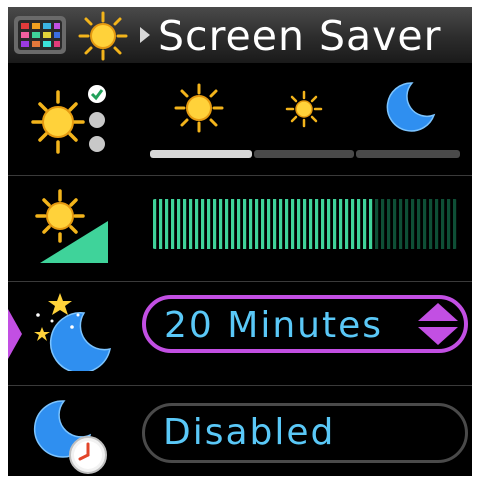 The width and height of the screenshot is (480, 483). I want to click on moon-clock-icon, so click(70, 437).